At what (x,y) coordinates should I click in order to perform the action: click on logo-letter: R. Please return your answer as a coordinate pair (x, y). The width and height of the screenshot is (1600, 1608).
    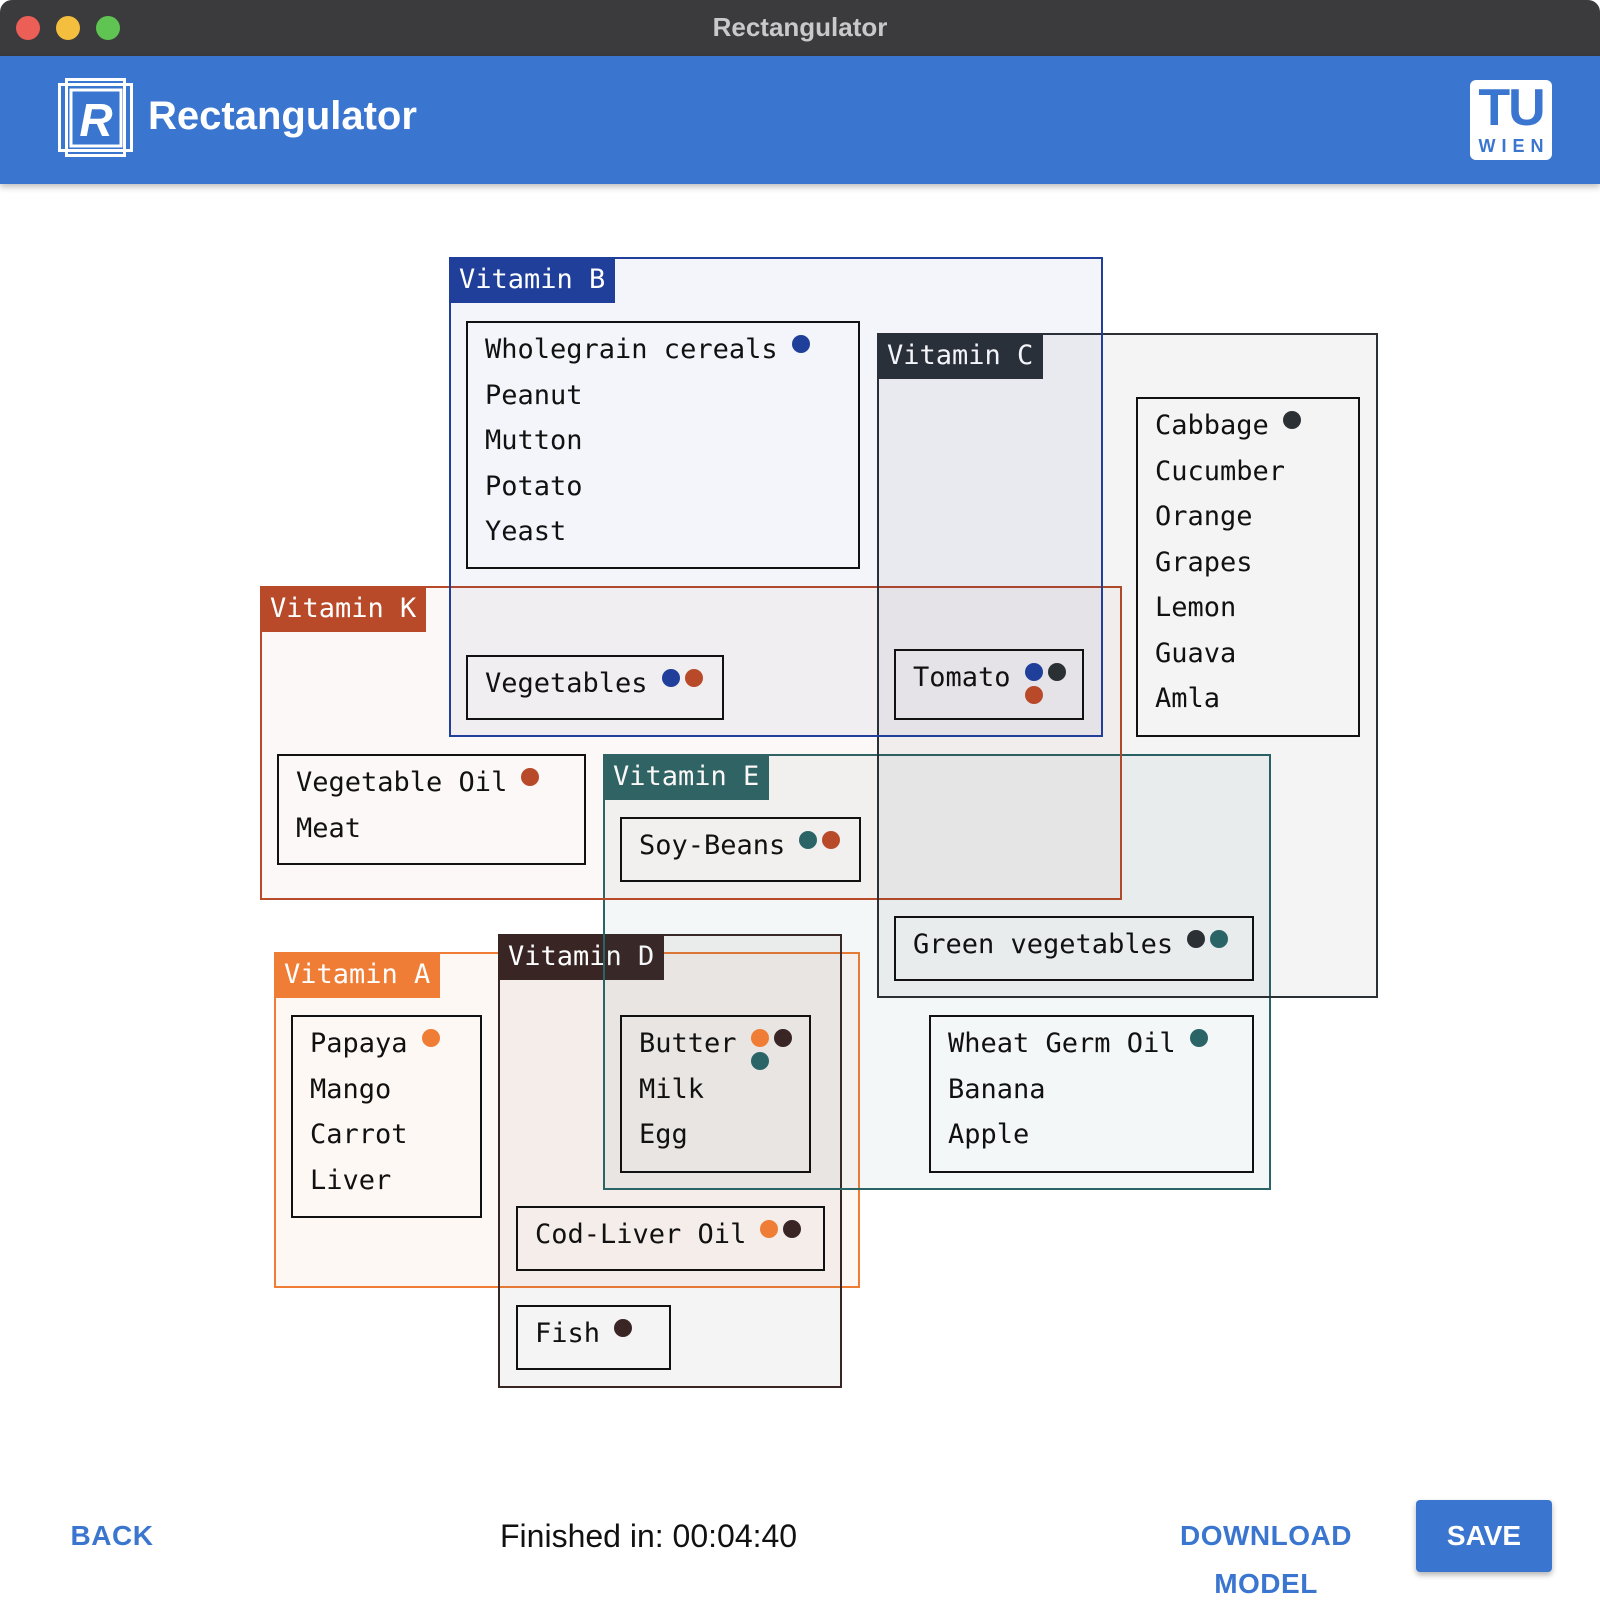
    Looking at the image, I should click on (95, 120).